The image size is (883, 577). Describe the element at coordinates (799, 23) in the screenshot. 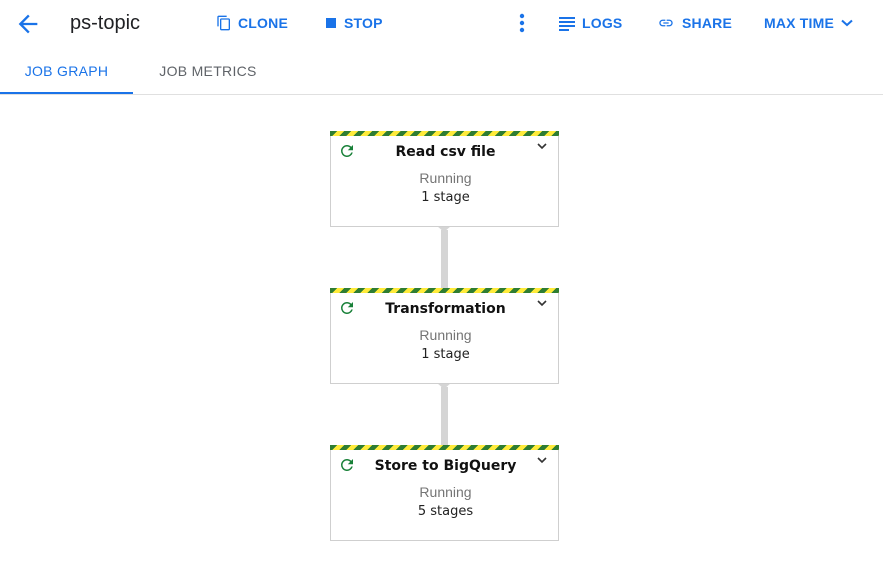

I see `time-range-label: MAX TIME` at that location.